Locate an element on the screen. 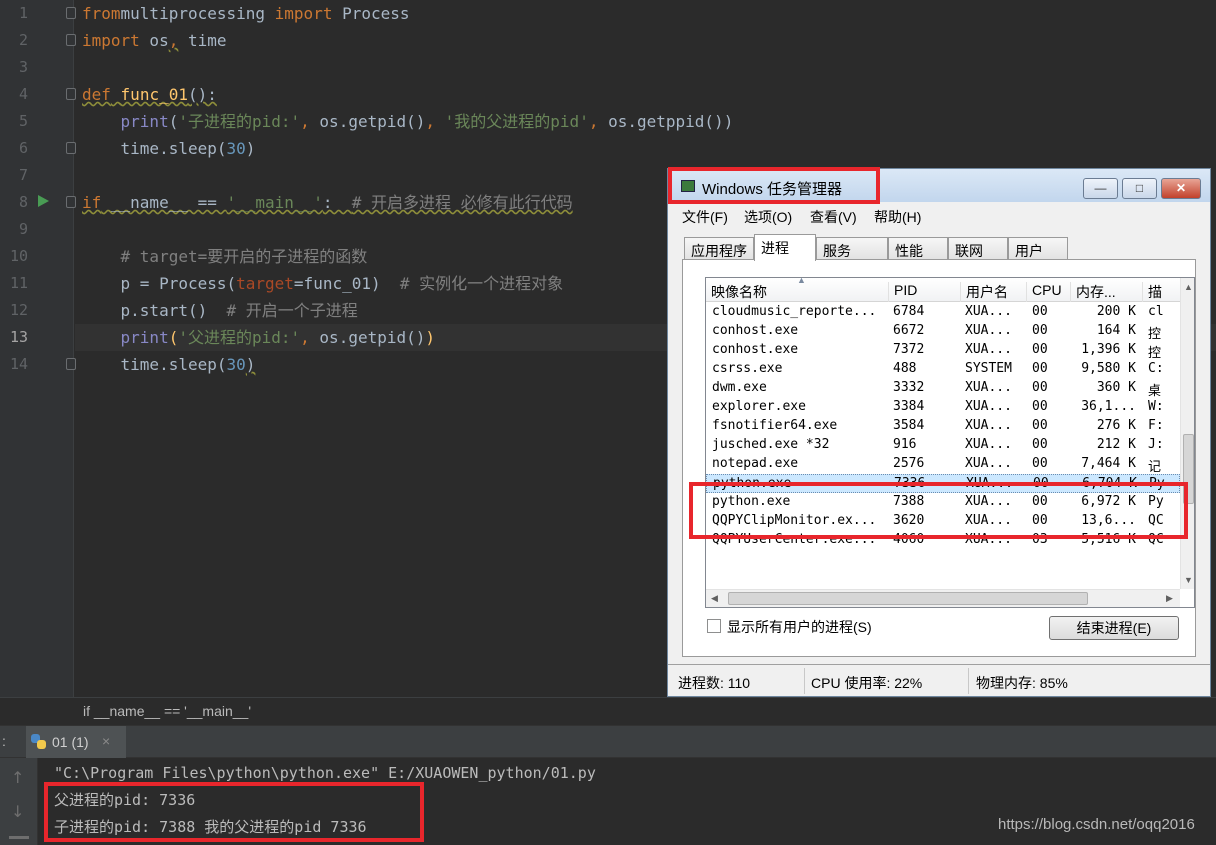  run-toolbar: : 01 (1) × is located at coordinates (608, 742).